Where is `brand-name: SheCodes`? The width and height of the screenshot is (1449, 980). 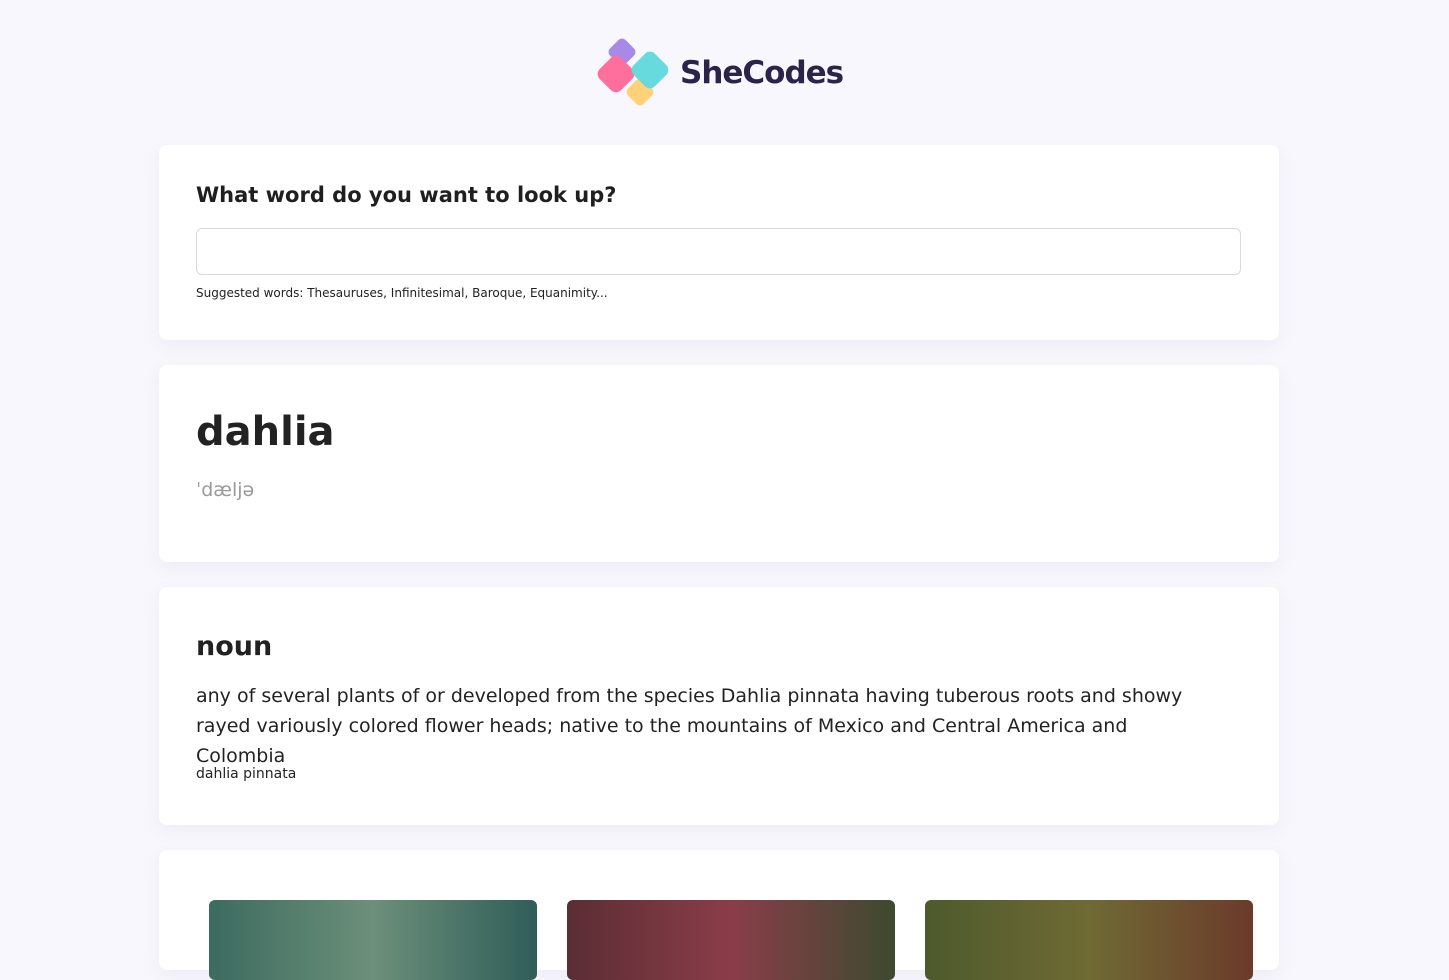
brand-name: SheCodes is located at coordinates (762, 73).